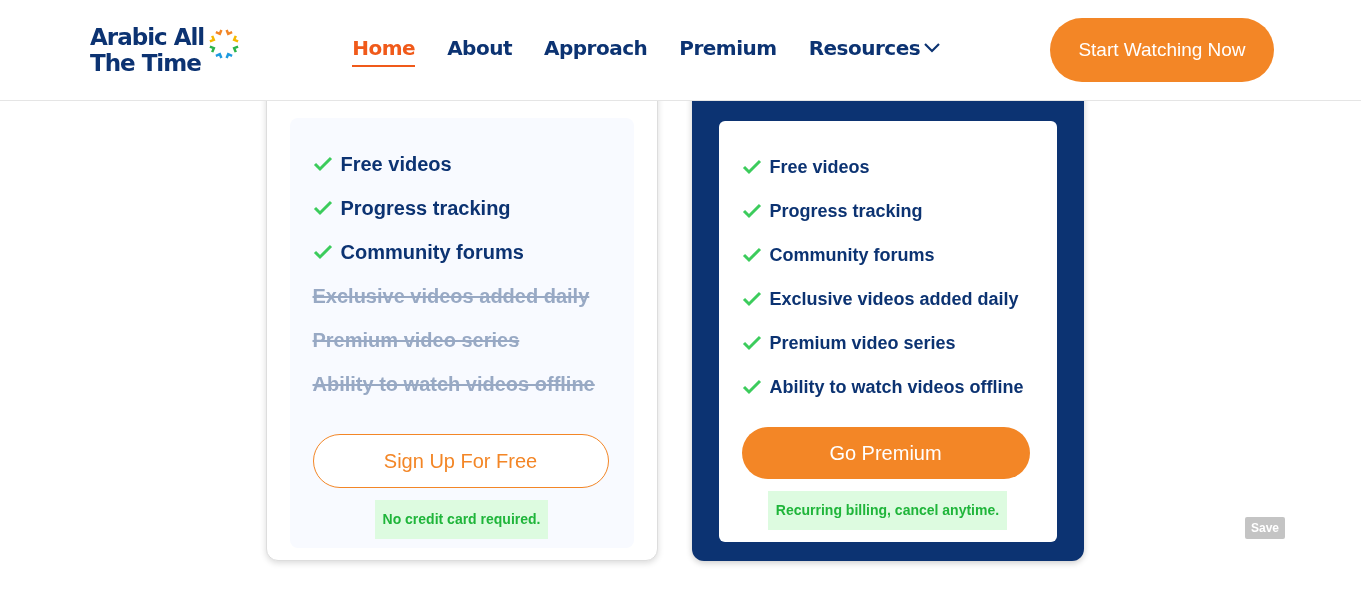  I want to click on note-label: Recurring billing, cancel anytime., so click(887, 510).